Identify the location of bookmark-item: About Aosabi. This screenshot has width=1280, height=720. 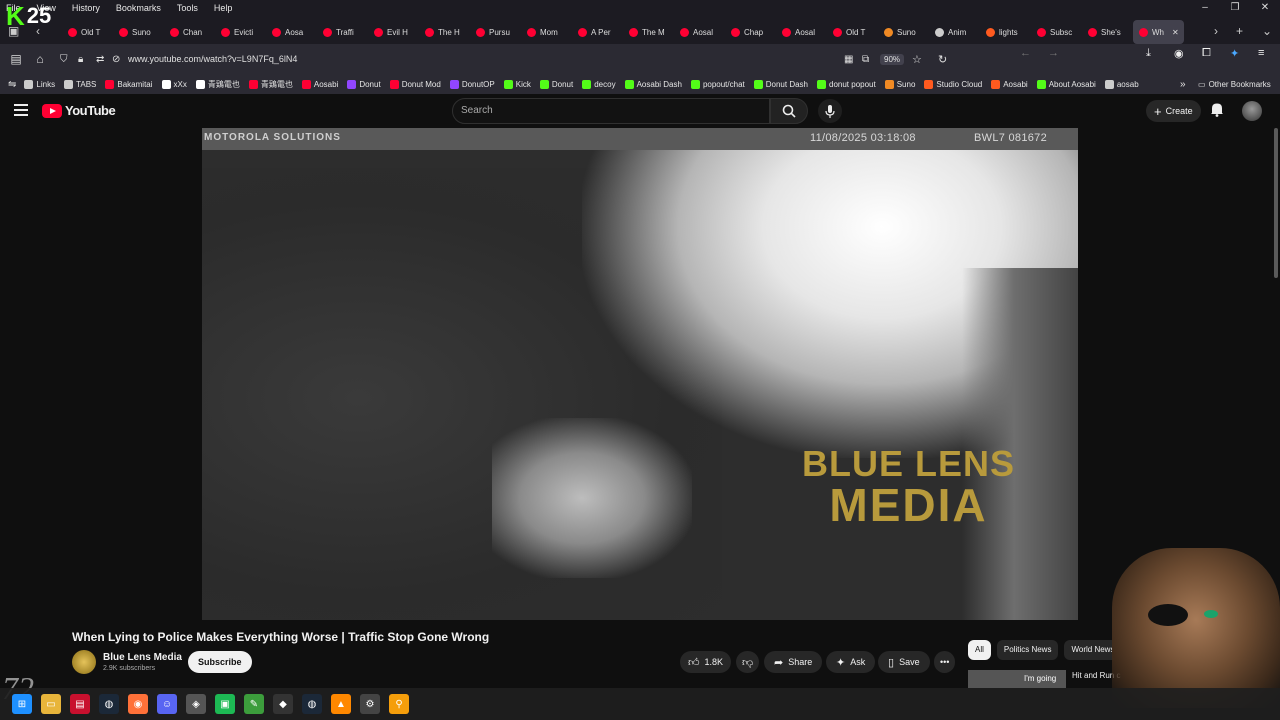
(1066, 84).